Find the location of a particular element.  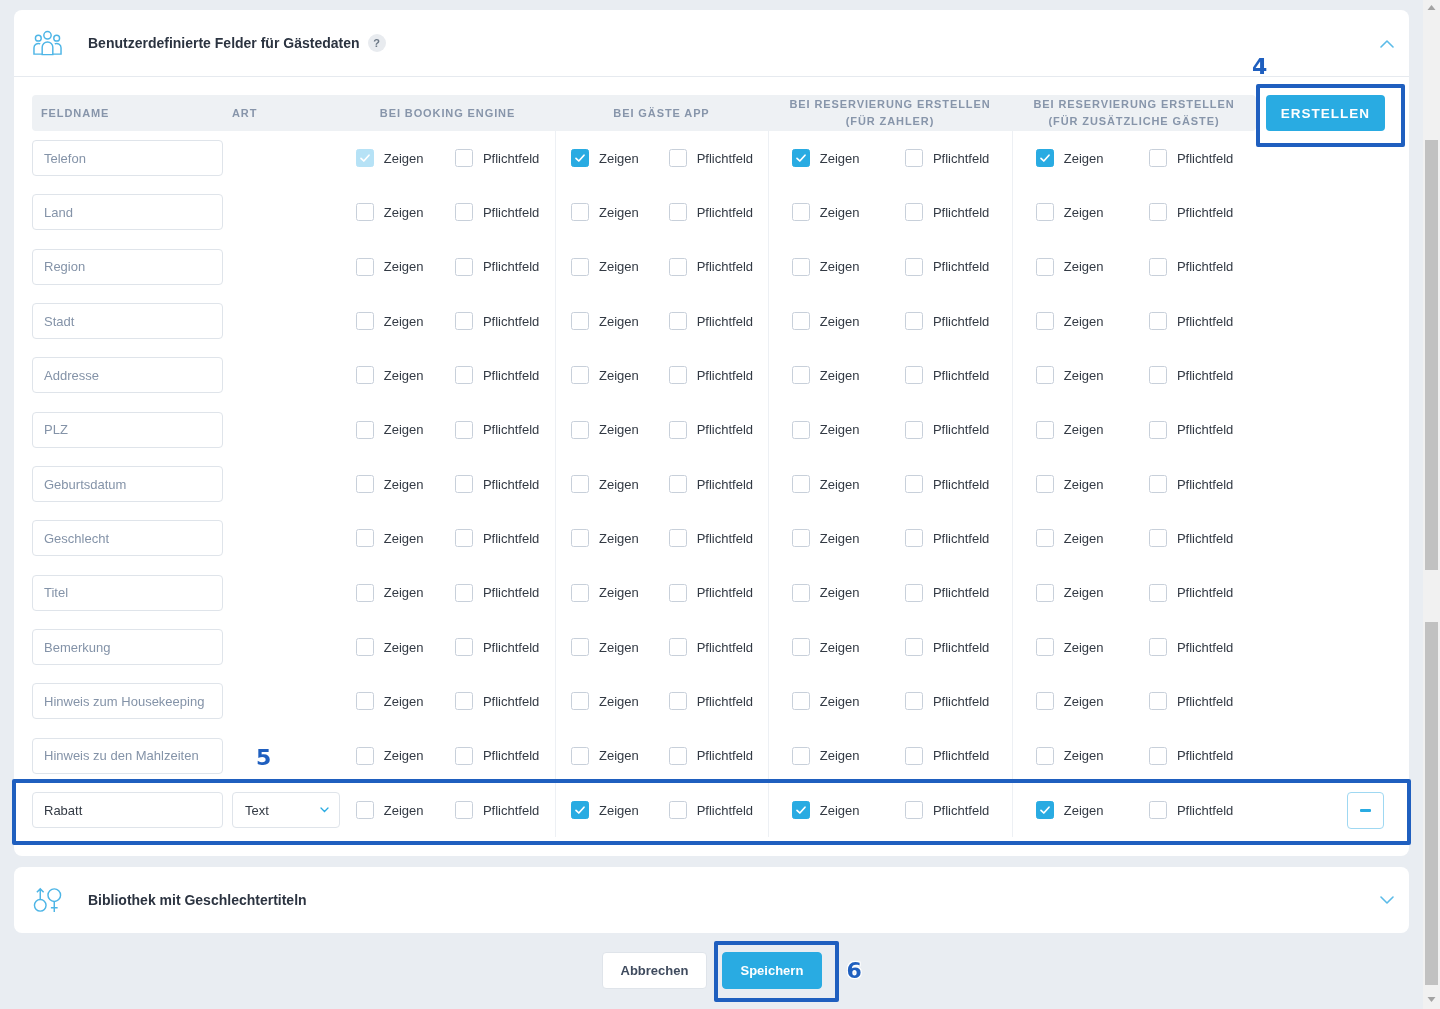

scrollbar is located at coordinates (1431, 504).